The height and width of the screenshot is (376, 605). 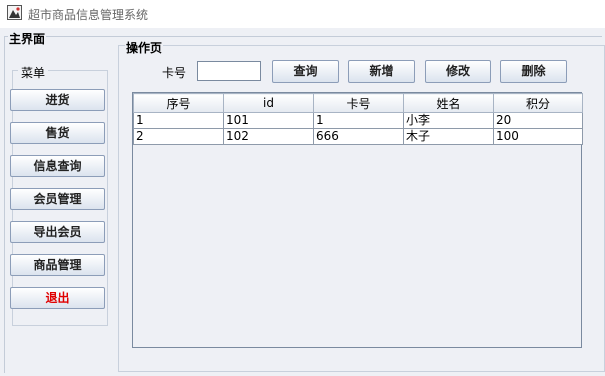 I want to click on table-cell: 20, so click(x=538, y=120).